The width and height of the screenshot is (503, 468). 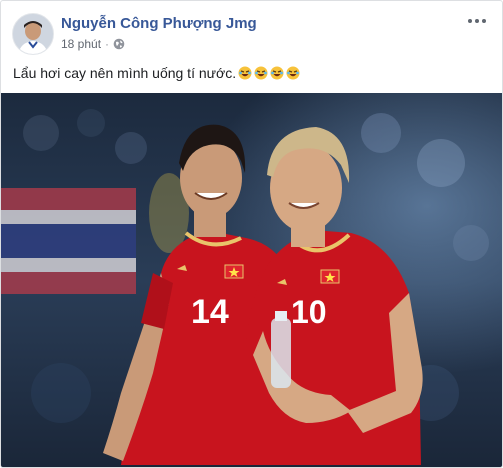 I want to click on globe-icon, so click(x=119, y=44).